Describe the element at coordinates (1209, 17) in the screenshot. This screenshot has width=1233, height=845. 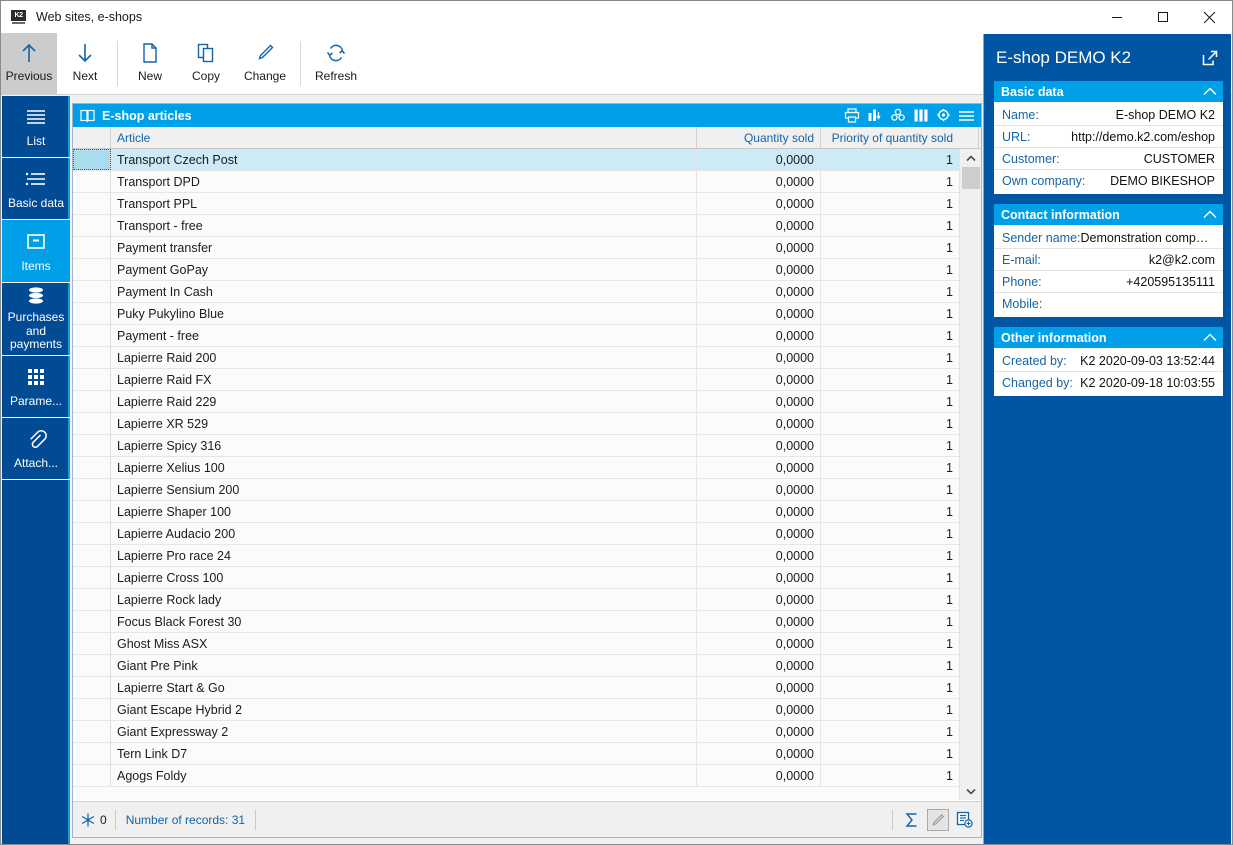
I see `close-icon` at that location.